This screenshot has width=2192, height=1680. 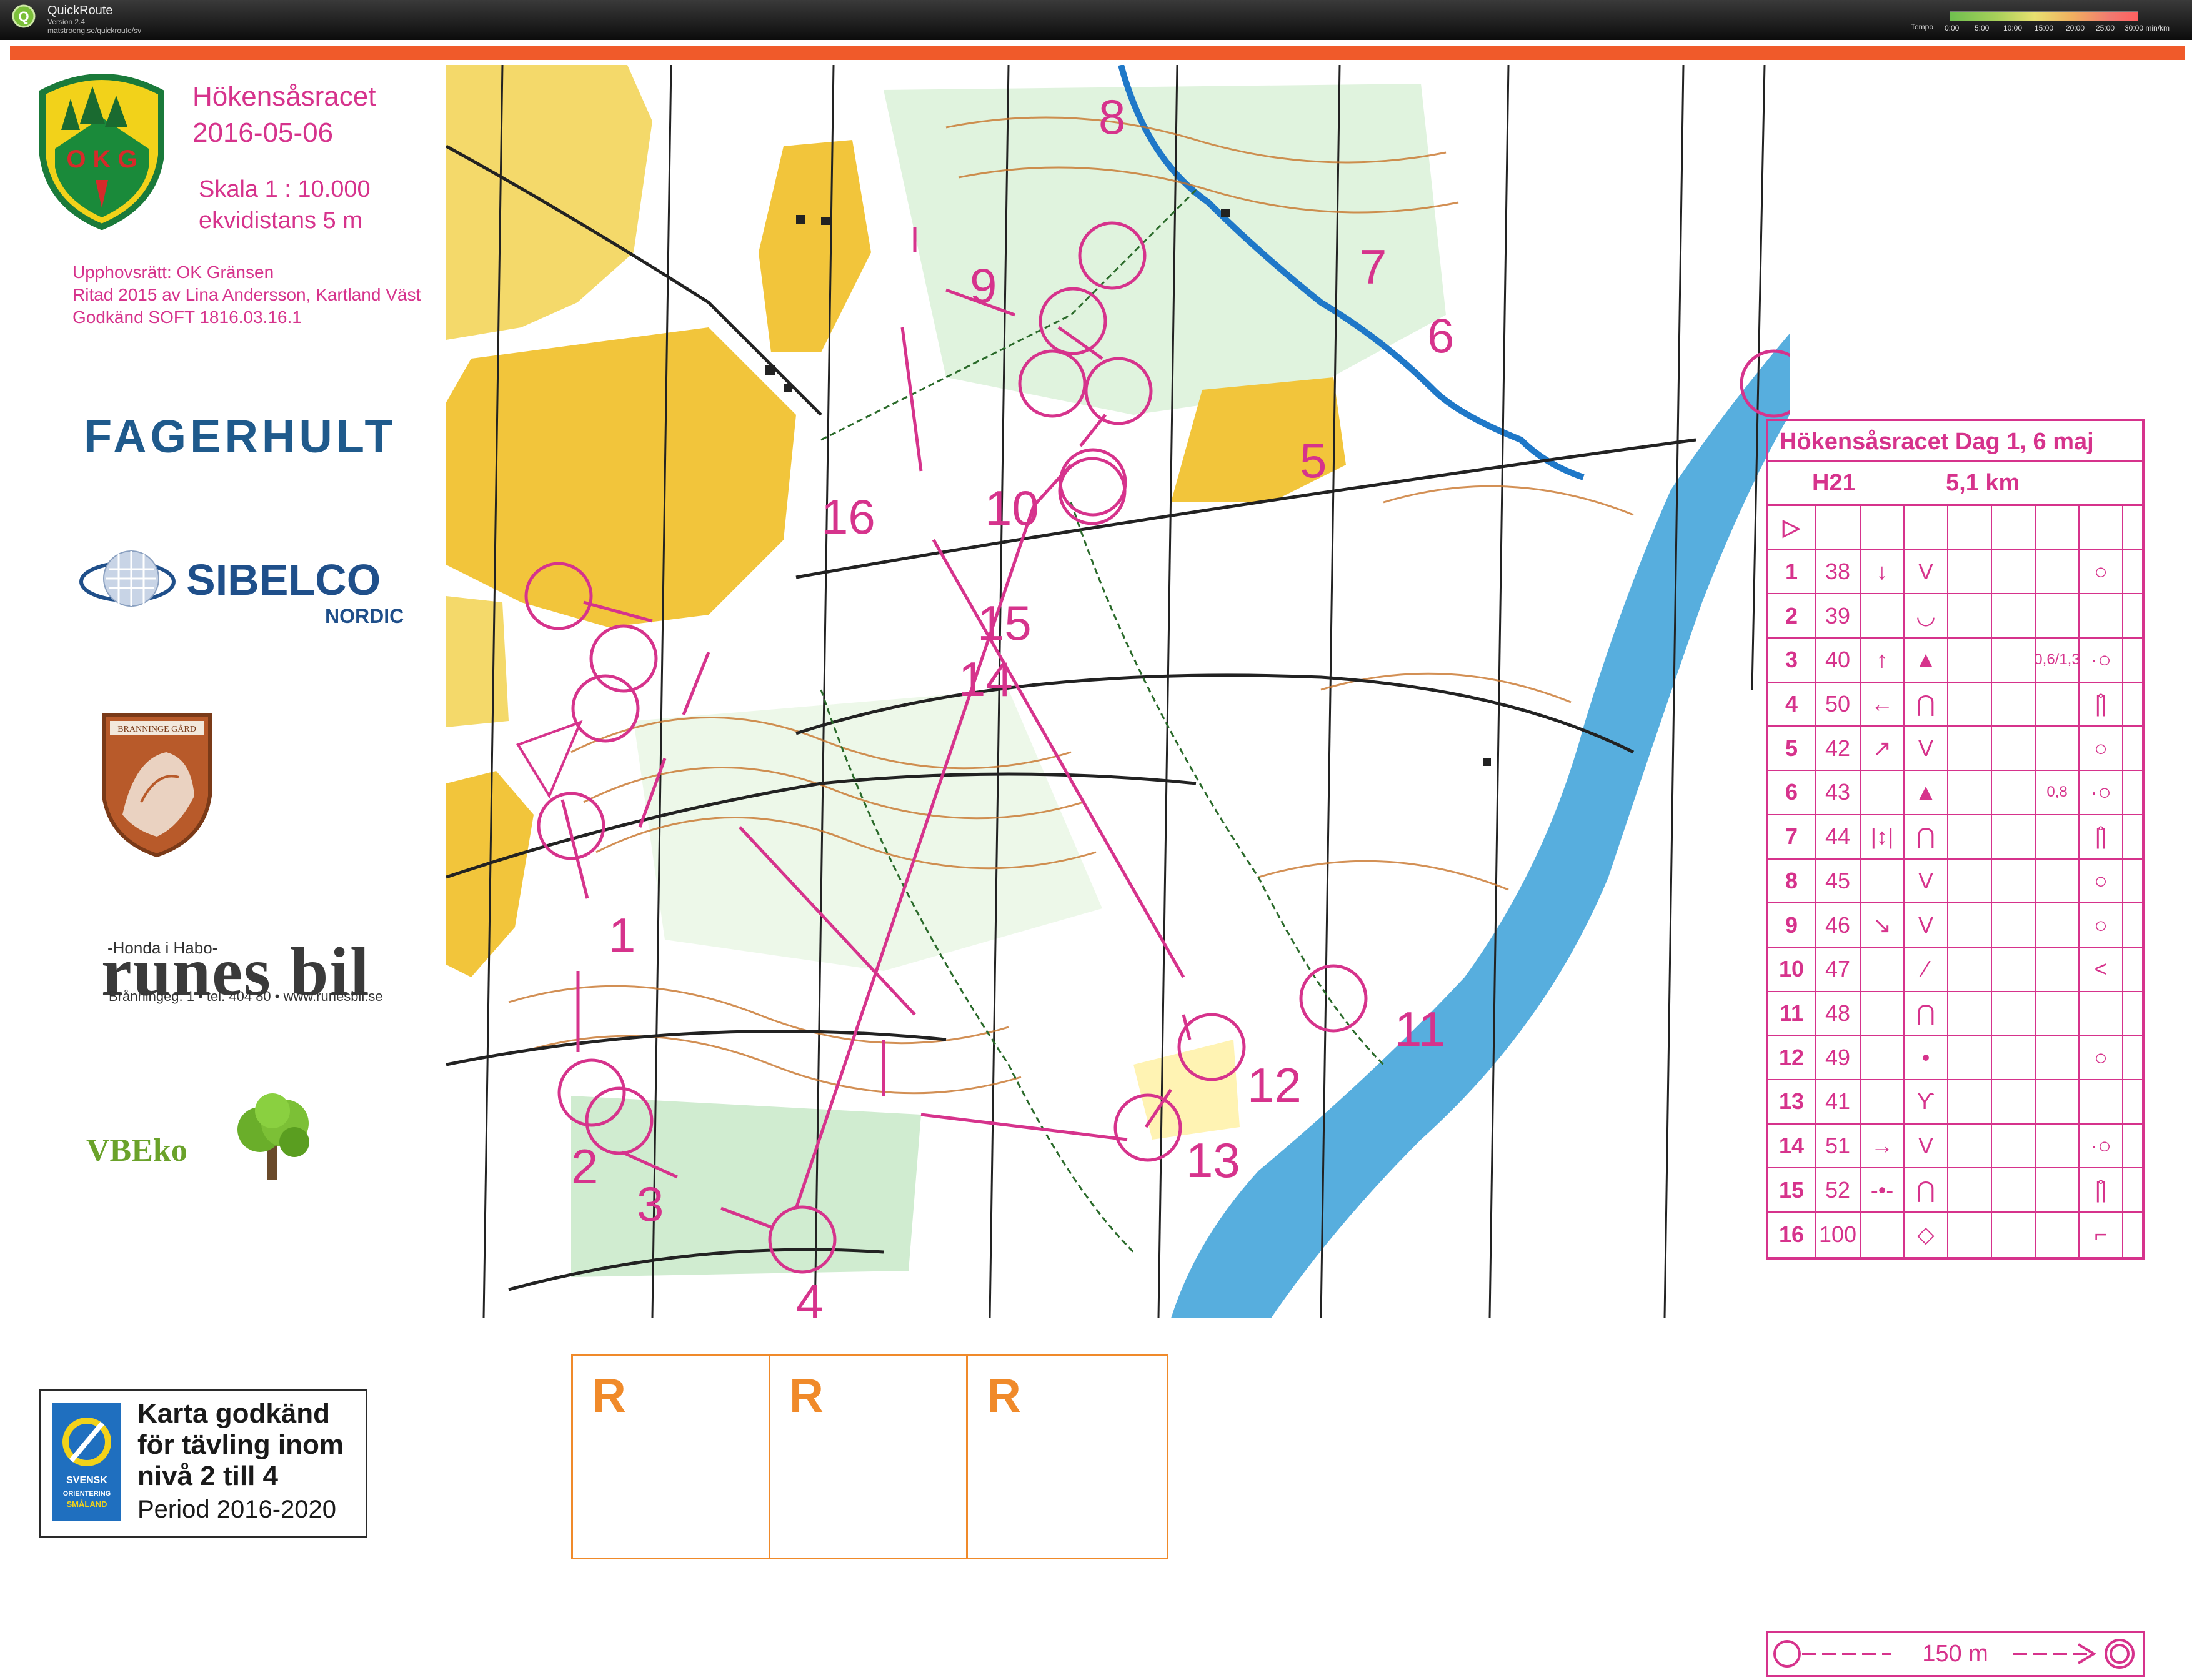 I want to click on description-cell-feat: ⁄, so click(x=1926, y=969).